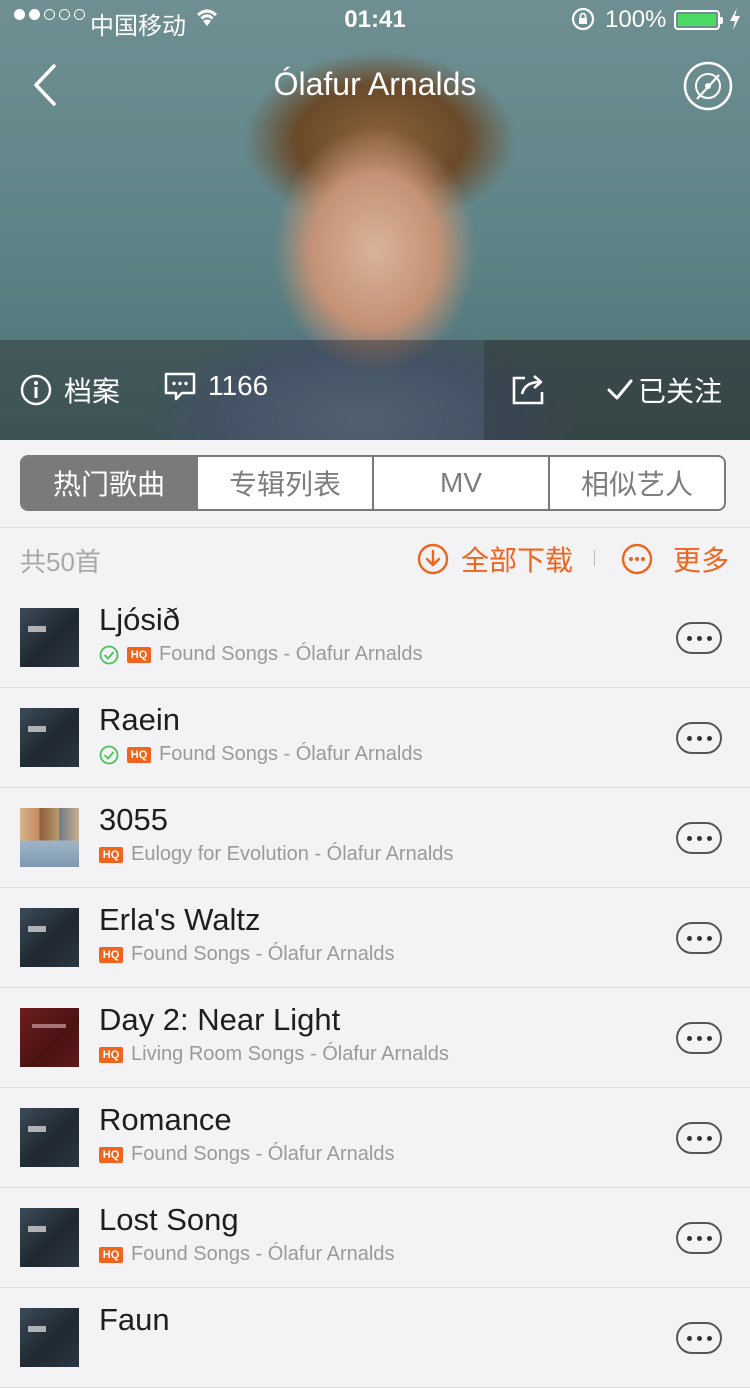 The height and width of the screenshot is (1388, 750). What do you see at coordinates (375, 638) in the screenshot?
I see `song-row: Ljósið HQ Found Songs - Ólafur Arnalds` at bounding box center [375, 638].